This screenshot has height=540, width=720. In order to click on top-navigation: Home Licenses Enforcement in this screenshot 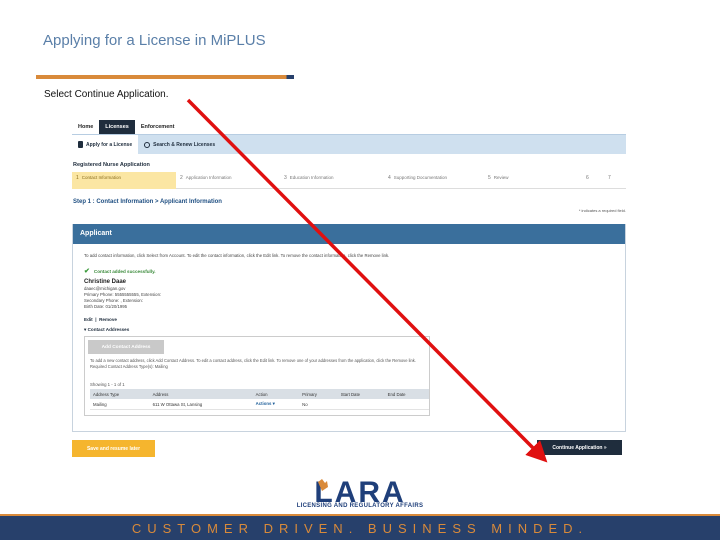, I will do `click(126, 127)`.